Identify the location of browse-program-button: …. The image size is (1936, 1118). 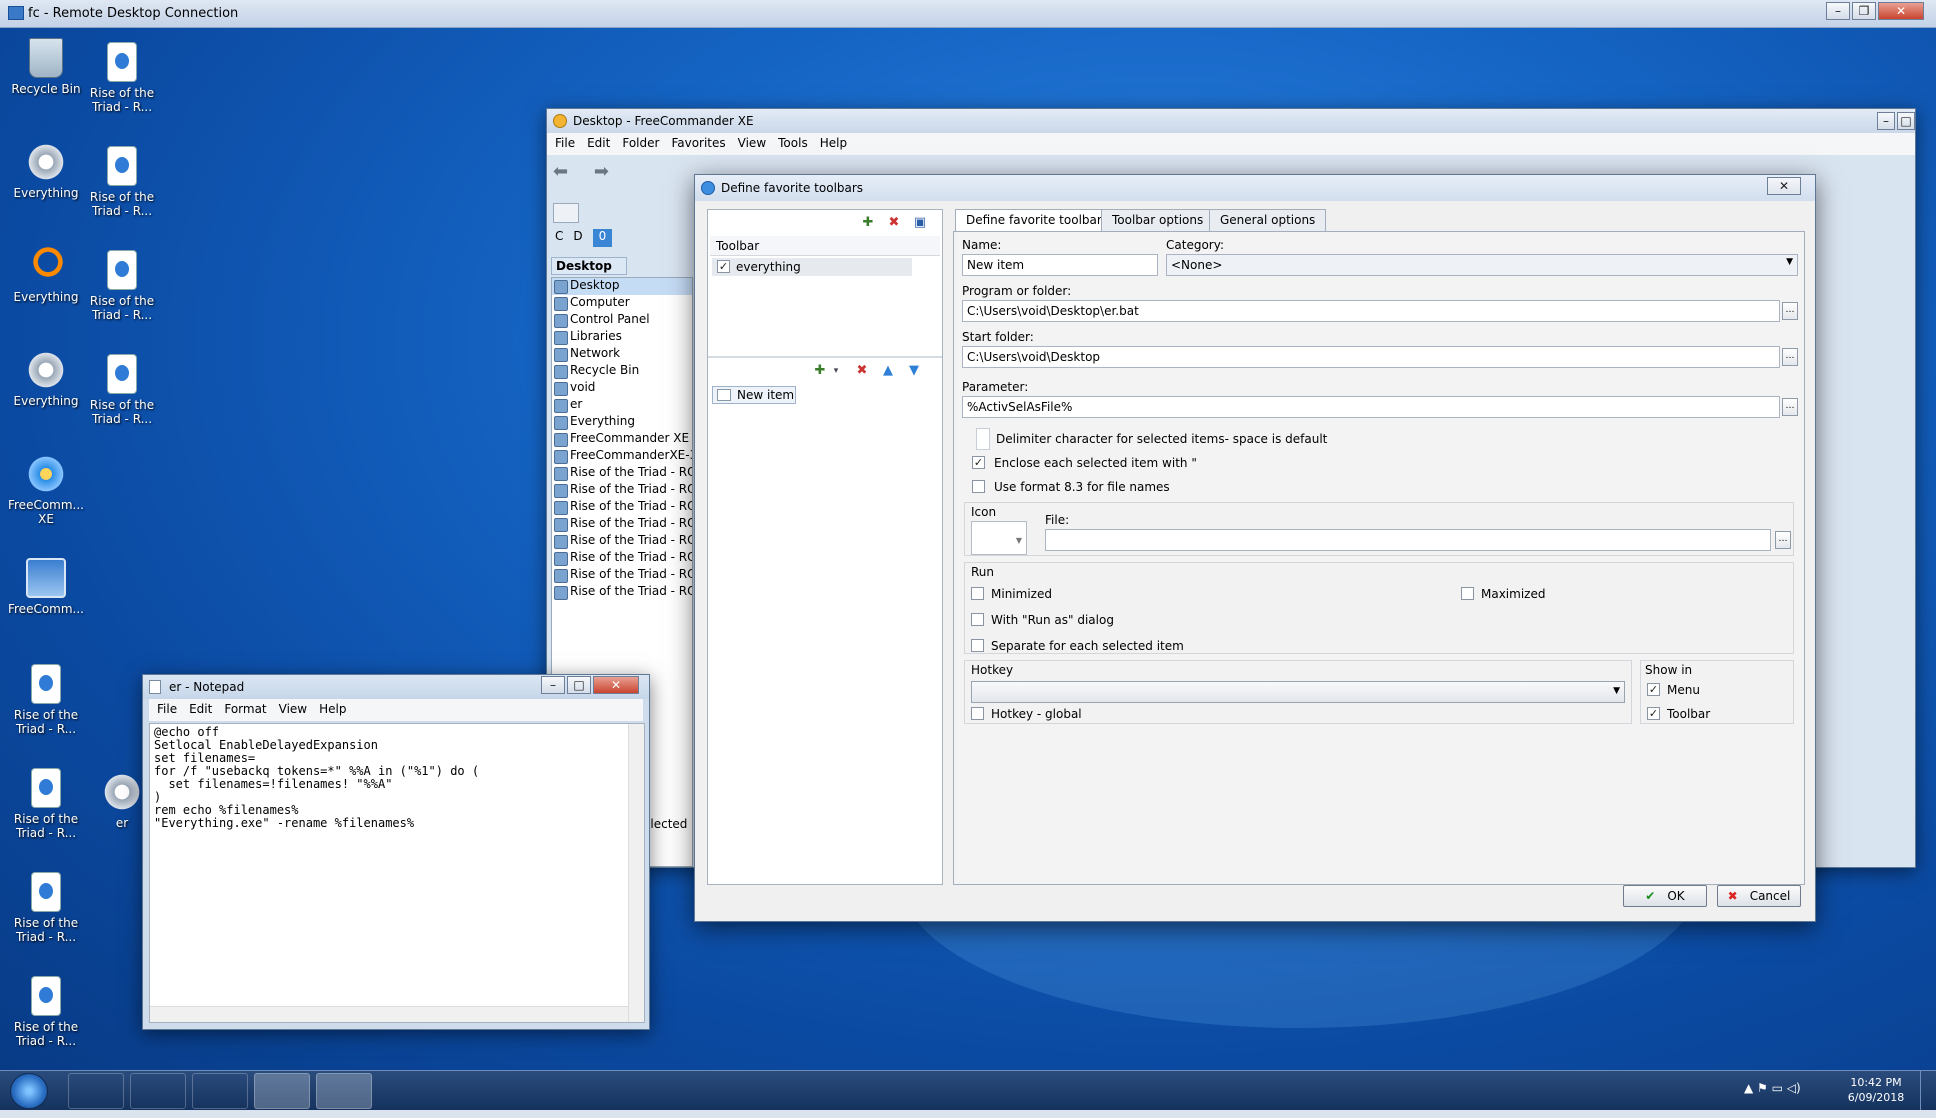
(1790, 311).